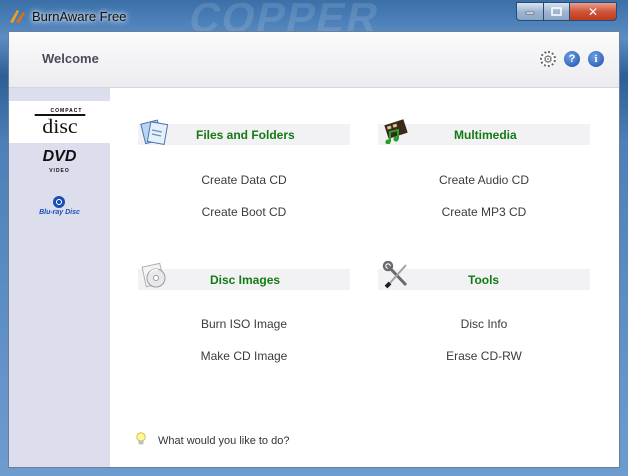 This screenshot has width=628, height=476. What do you see at coordinates (59, 171) in the screenshot?
I see `dvd-logo-small: VIDEO` at bounding box center [59, 171].